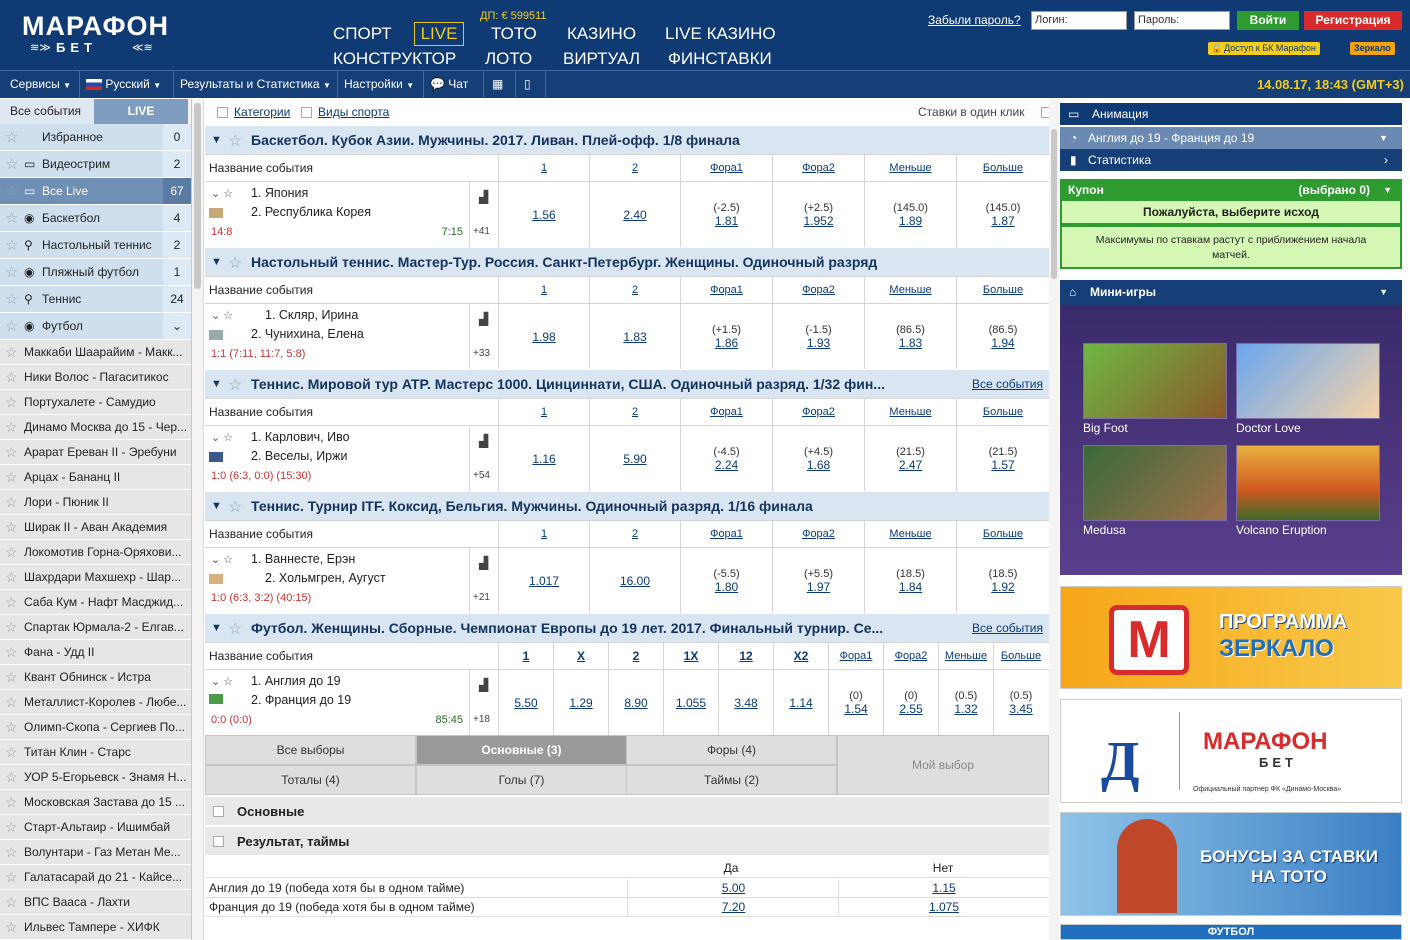  Describe the element at coordinates (141, 111) in the screenshot. I see `tab-live: LIVE` at that location.